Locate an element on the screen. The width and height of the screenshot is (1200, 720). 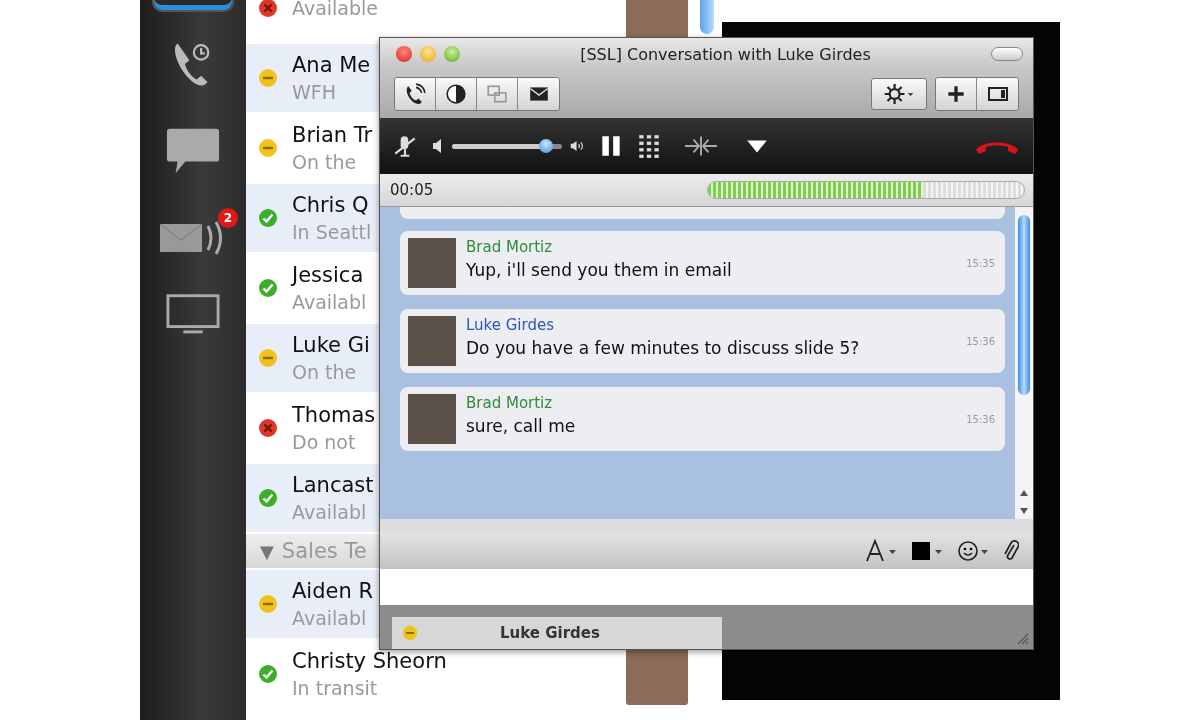
contact-status: In Seattl is located at coordinates (332, 232).